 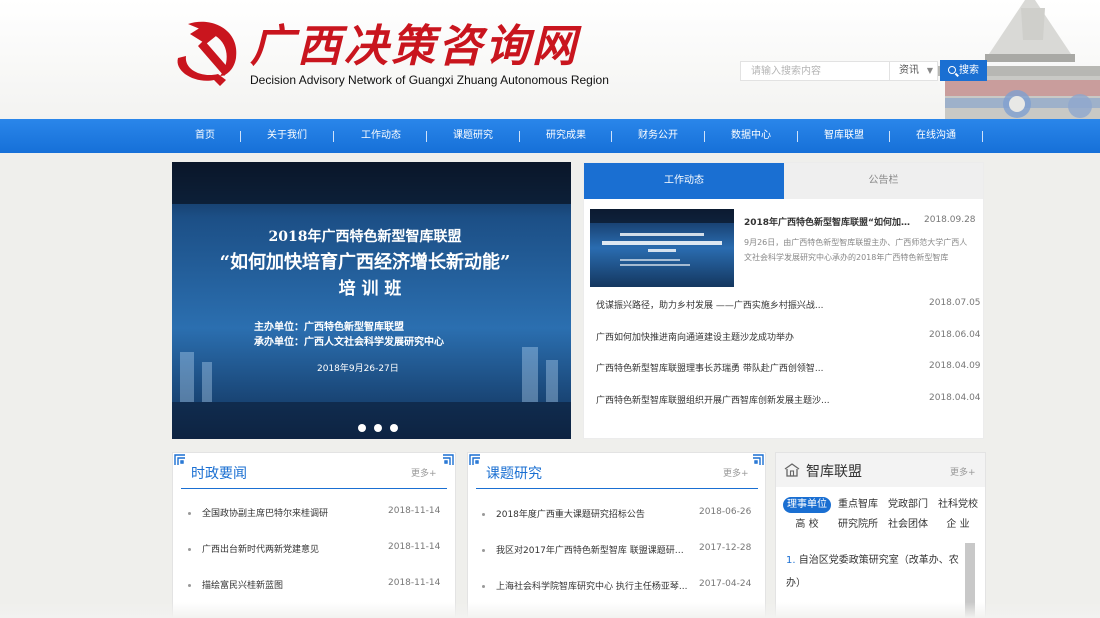 What do you see at coordinates (620, 514) in the screenshot?
I see `research-list-item: 2018年度广西重大课题研究招标公告 2018-06-26` at bounding box center [620, 514].